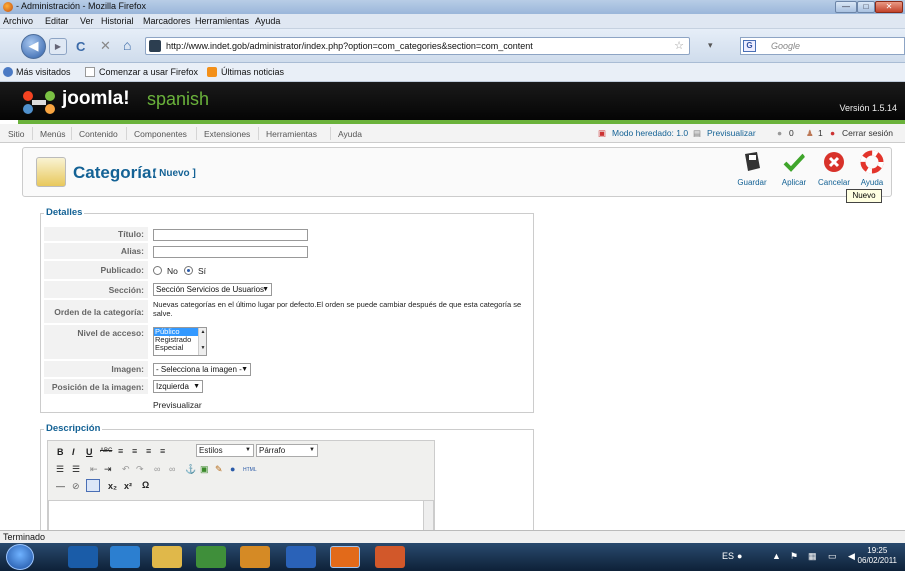  What do you see at coordinates (710, 45) in the screenshot?
I see `urlbar-dropdown-icon: ▾` at bounding box center [710, 45].